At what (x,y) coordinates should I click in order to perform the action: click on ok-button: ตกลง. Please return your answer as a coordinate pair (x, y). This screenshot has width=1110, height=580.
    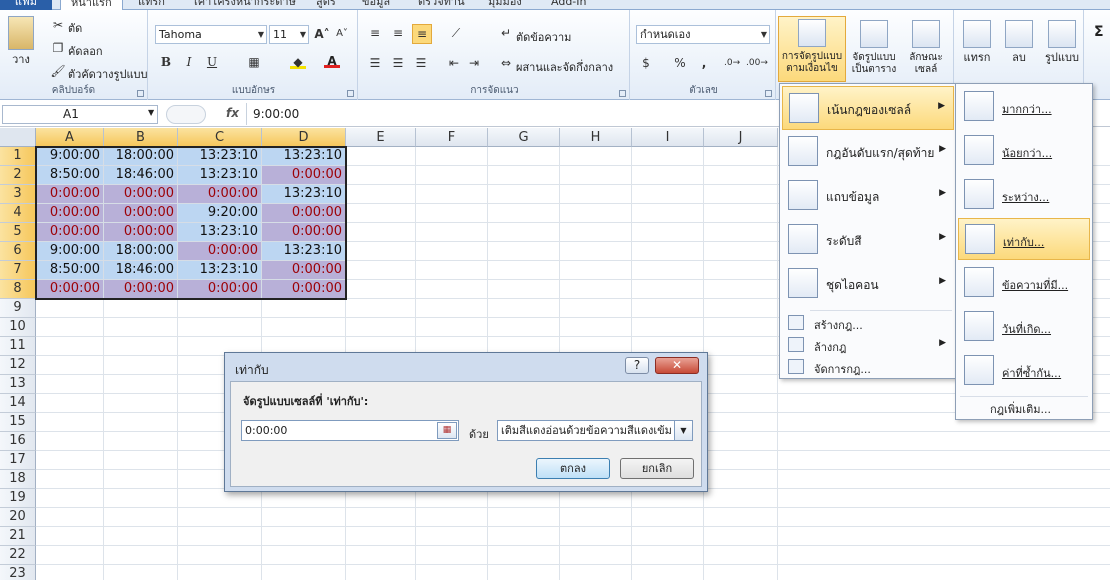
    Looking at the image, I should click on (573, 468).